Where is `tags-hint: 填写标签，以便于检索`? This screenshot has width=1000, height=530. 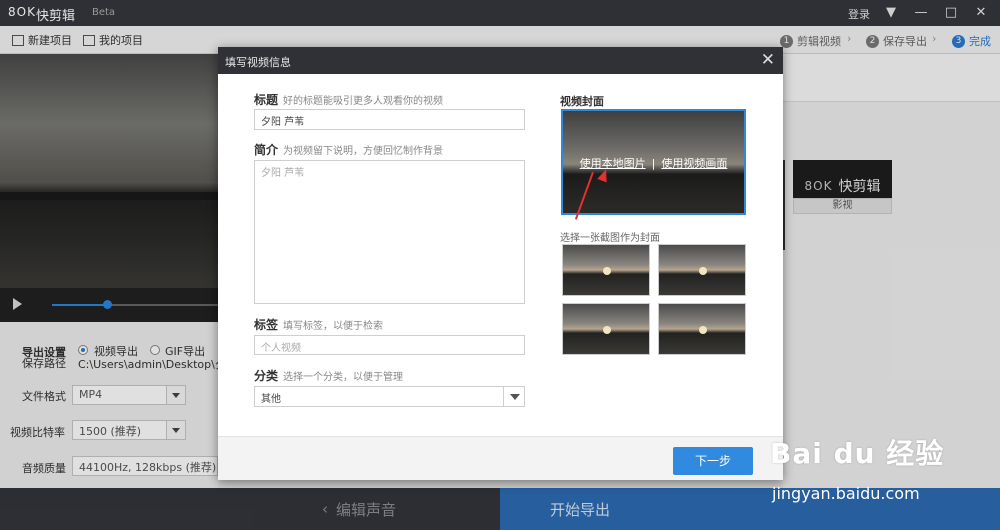
tags-hint: 填写标签，以便于检索 is located at coordinates (333, 326).